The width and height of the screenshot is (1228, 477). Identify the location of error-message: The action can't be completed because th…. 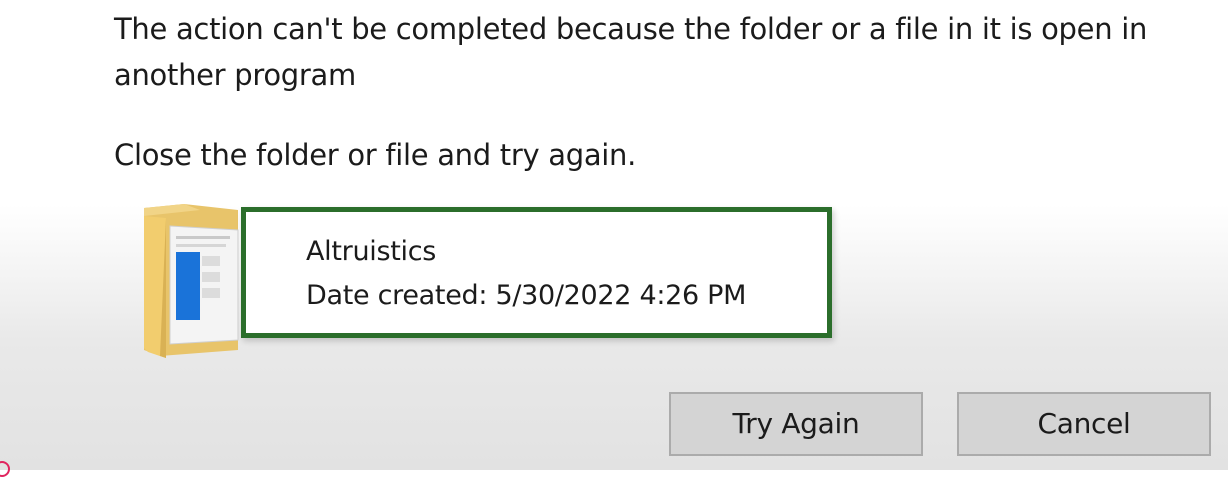
(631, 52).